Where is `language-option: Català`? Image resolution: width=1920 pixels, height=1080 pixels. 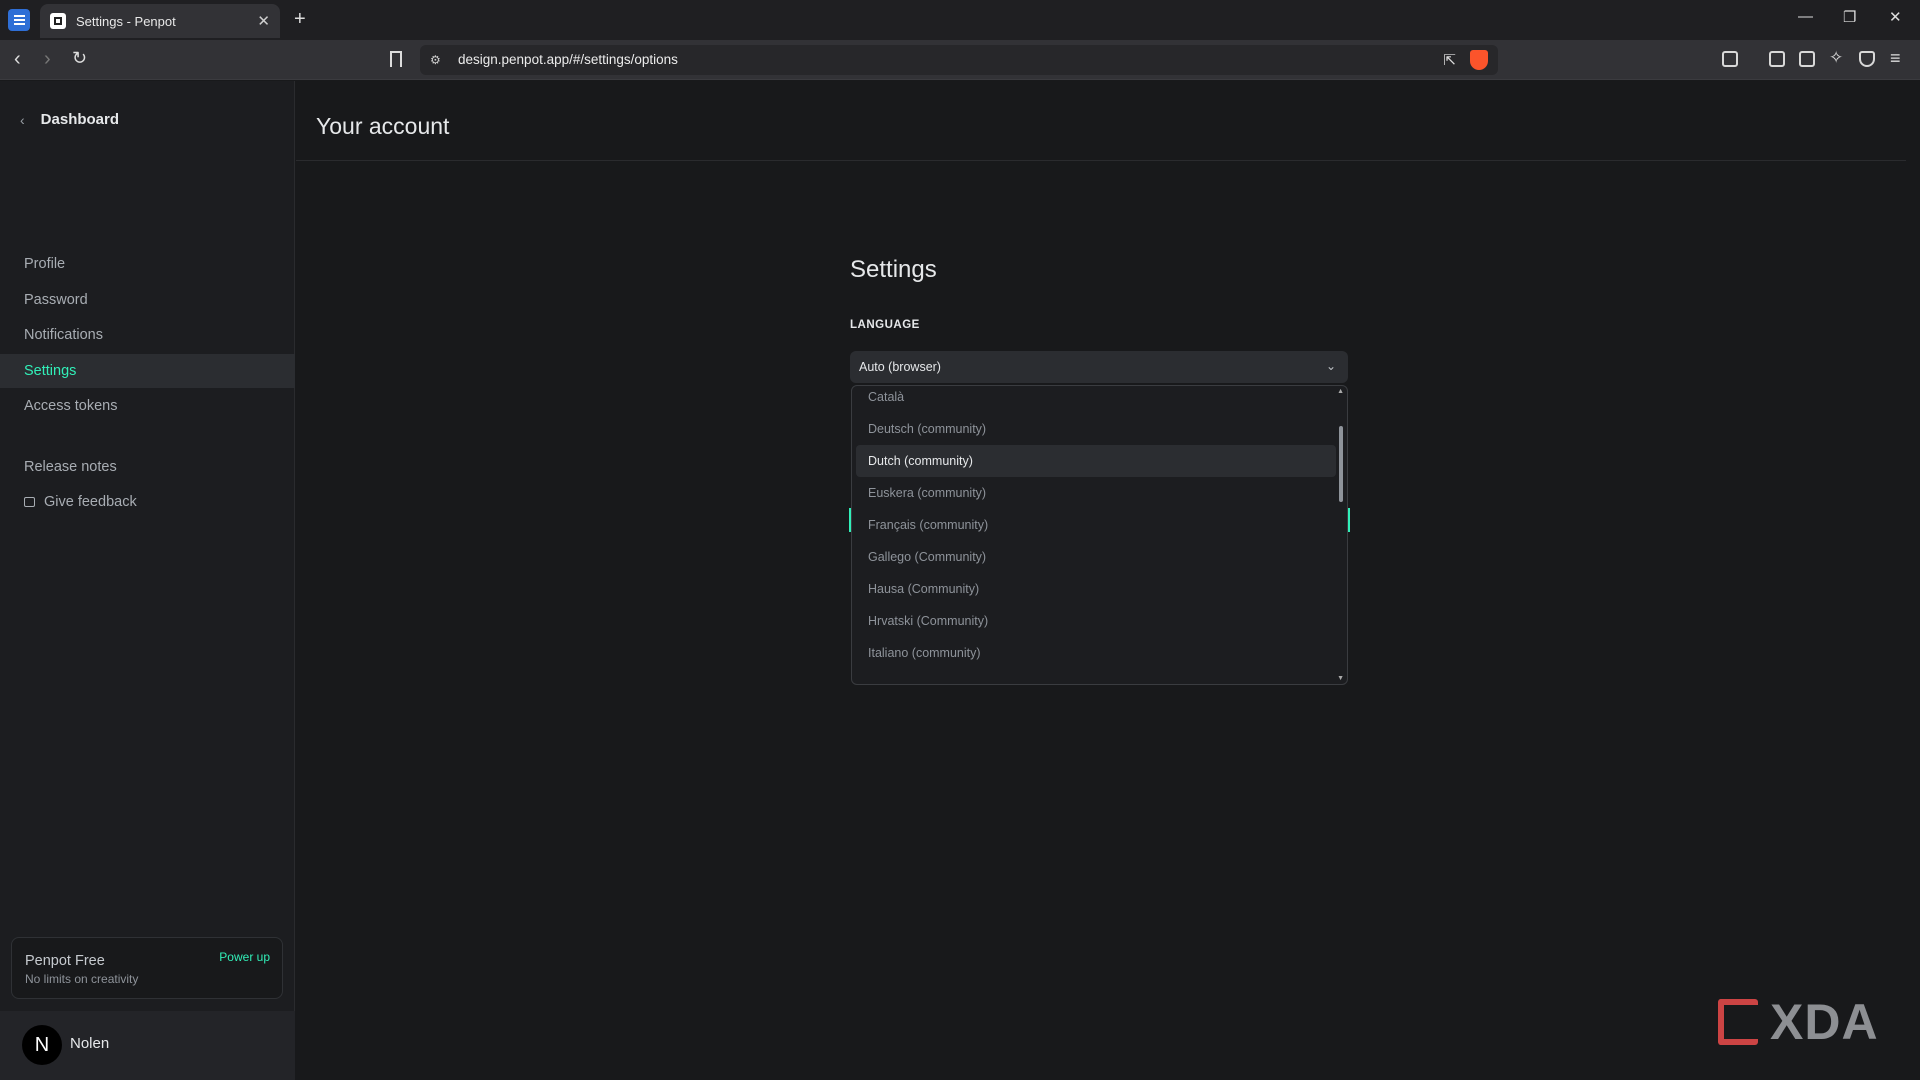 language-option: Català is located at coordinates (1096, 399).